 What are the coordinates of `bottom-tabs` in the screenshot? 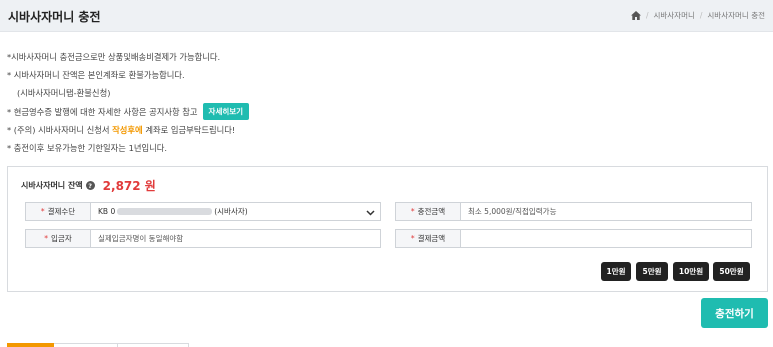 It's located at (107, 345).